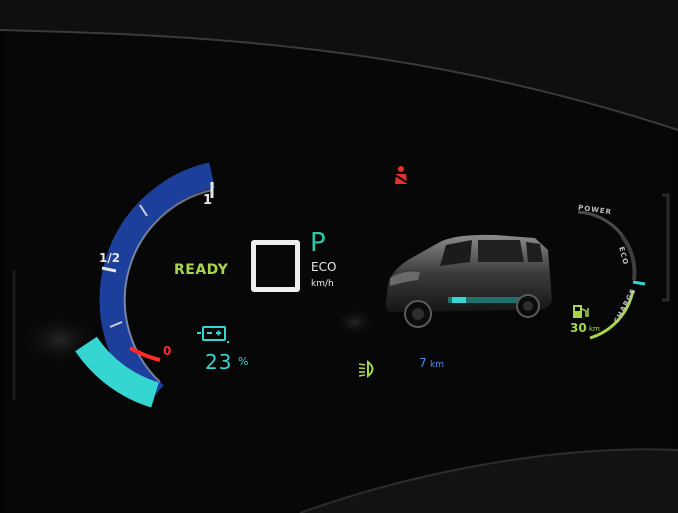 The height and width of the screenshot is (513, 678). I want to click on battery-scale-half-label: 1/2, so click(110, 258).